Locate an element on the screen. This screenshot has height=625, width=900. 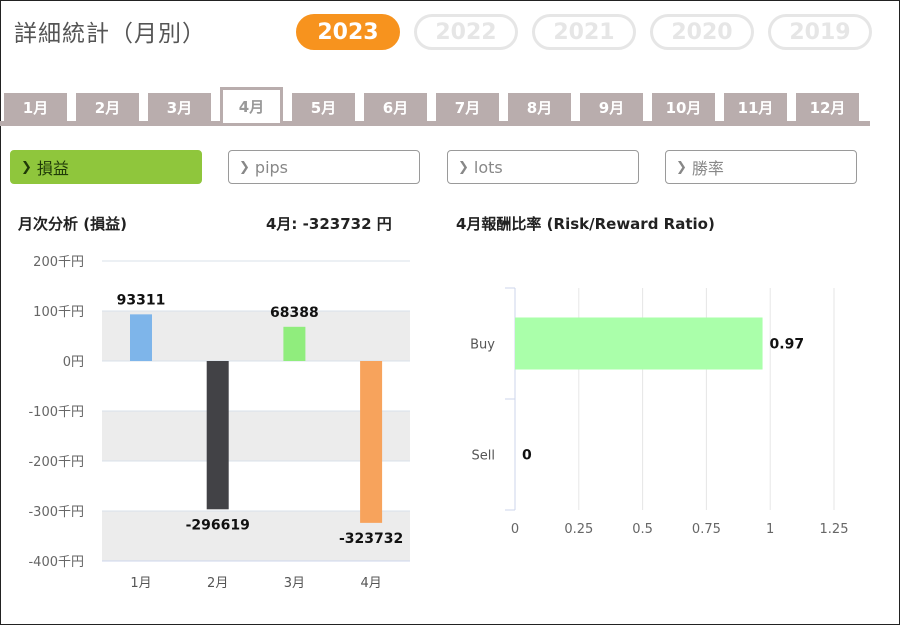
year-selector: 2023 2022 2021 2020 2019 is located at coordinates (584, 32).